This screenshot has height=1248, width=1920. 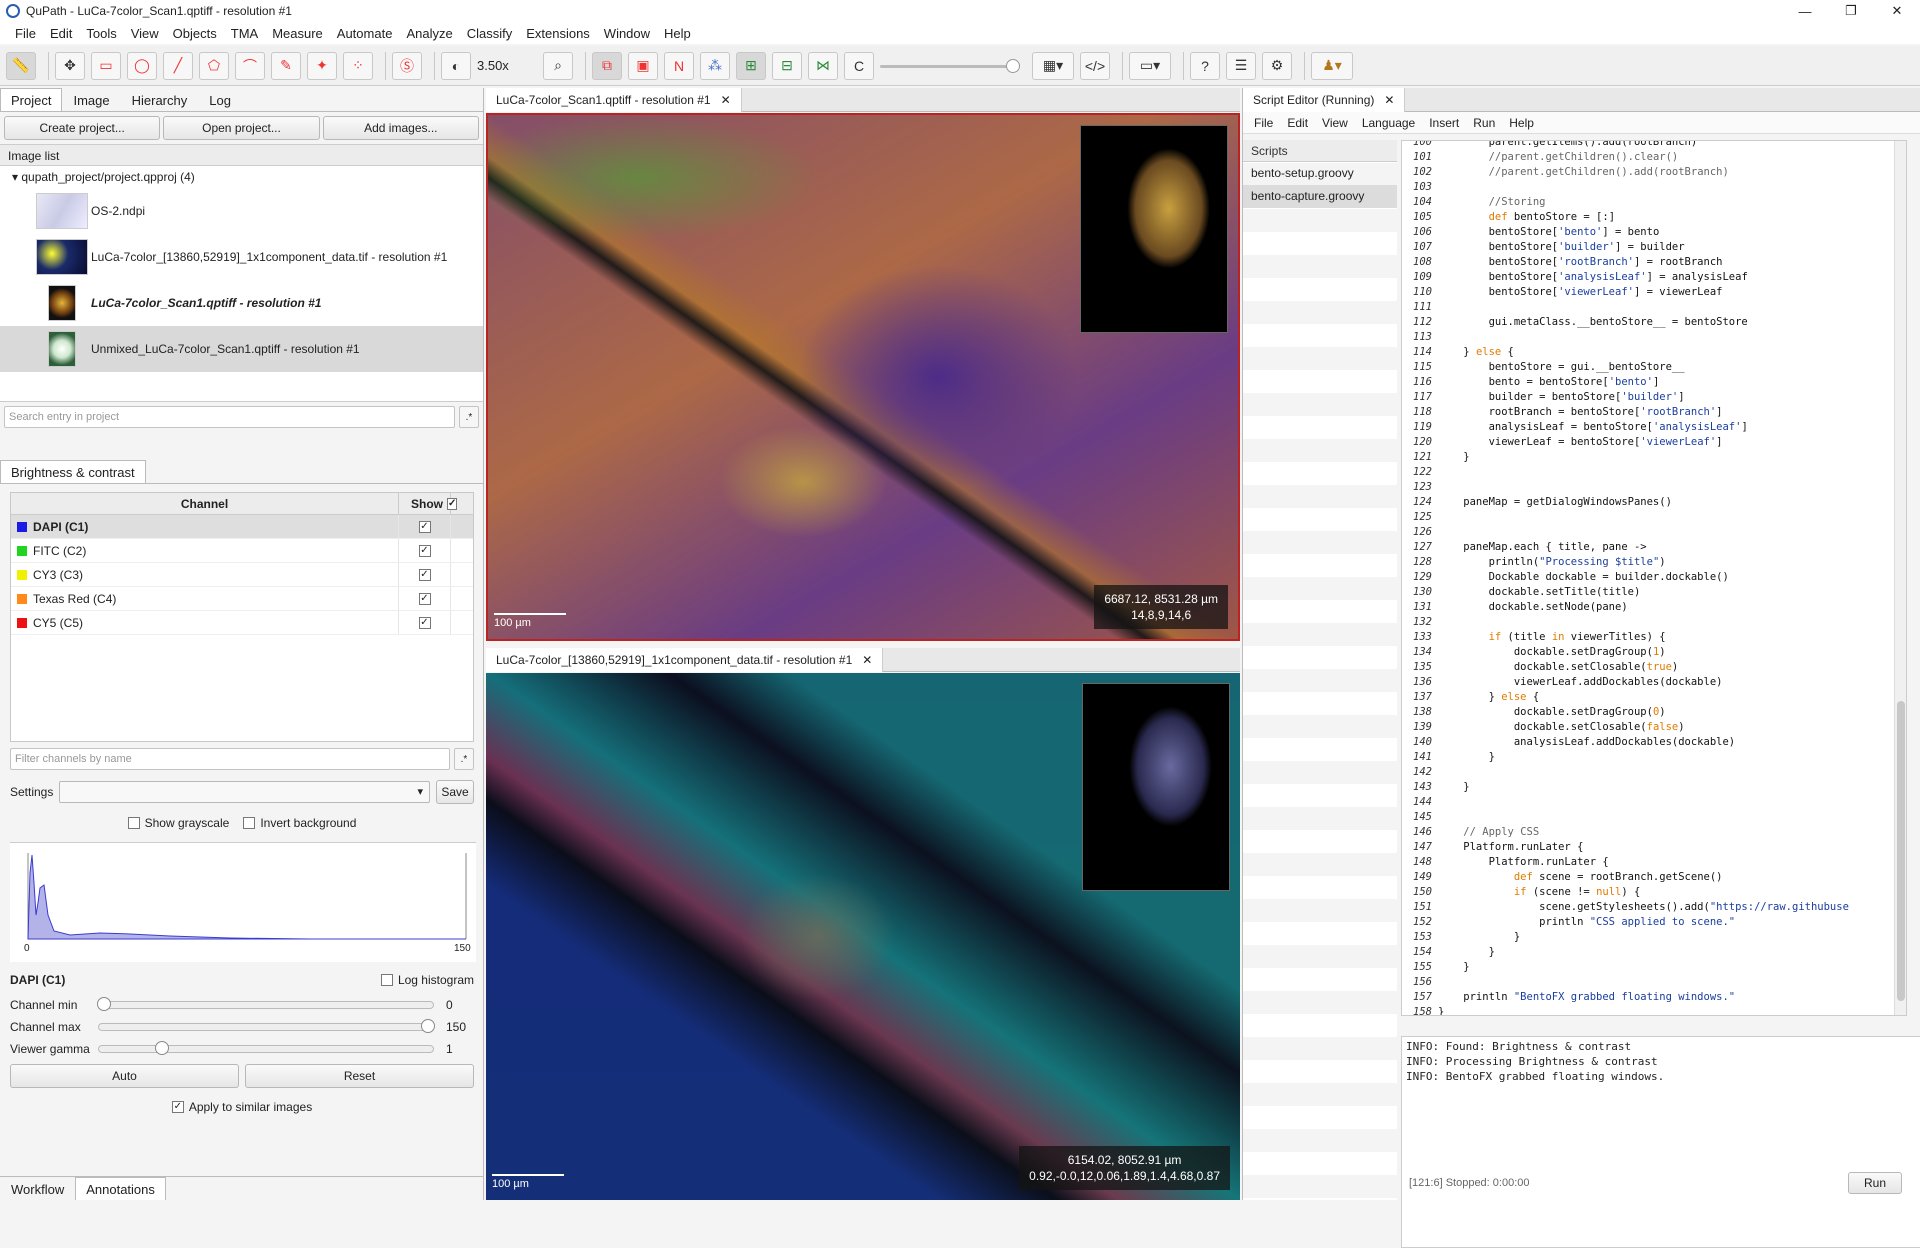 I want to click on list-item: LuCa-7color_Scan1.qptiff - resolution #1, so click(x=241, y=303).